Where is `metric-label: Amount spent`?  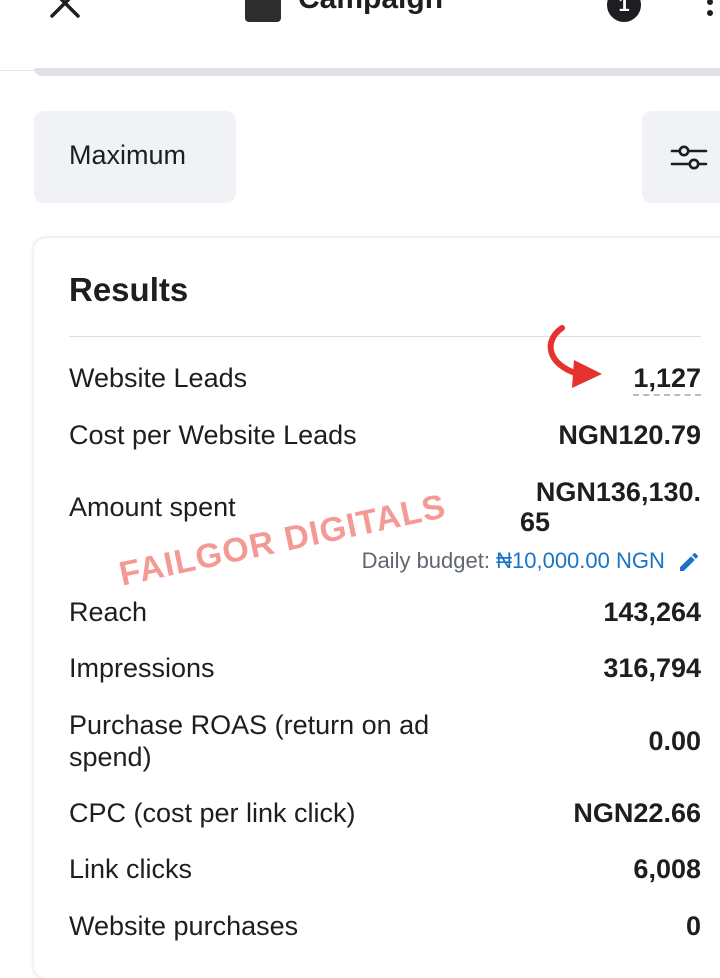
metric-label: Amount spent is located at coordinates (152, 507).